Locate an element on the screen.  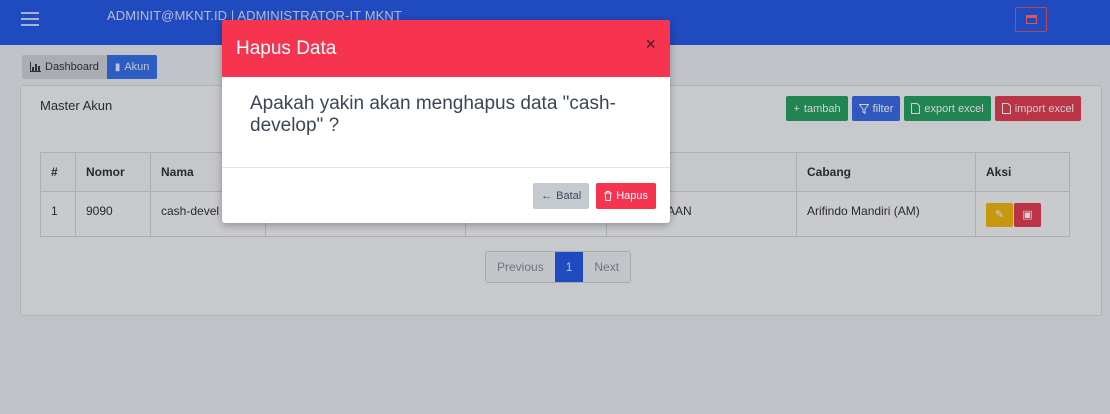
batal-button: ← Batal is located at coordinates (561, 195).